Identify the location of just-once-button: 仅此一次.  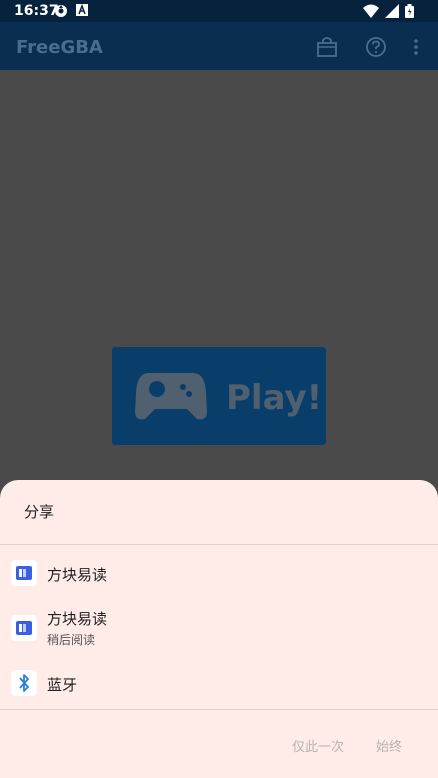
(318, 745).